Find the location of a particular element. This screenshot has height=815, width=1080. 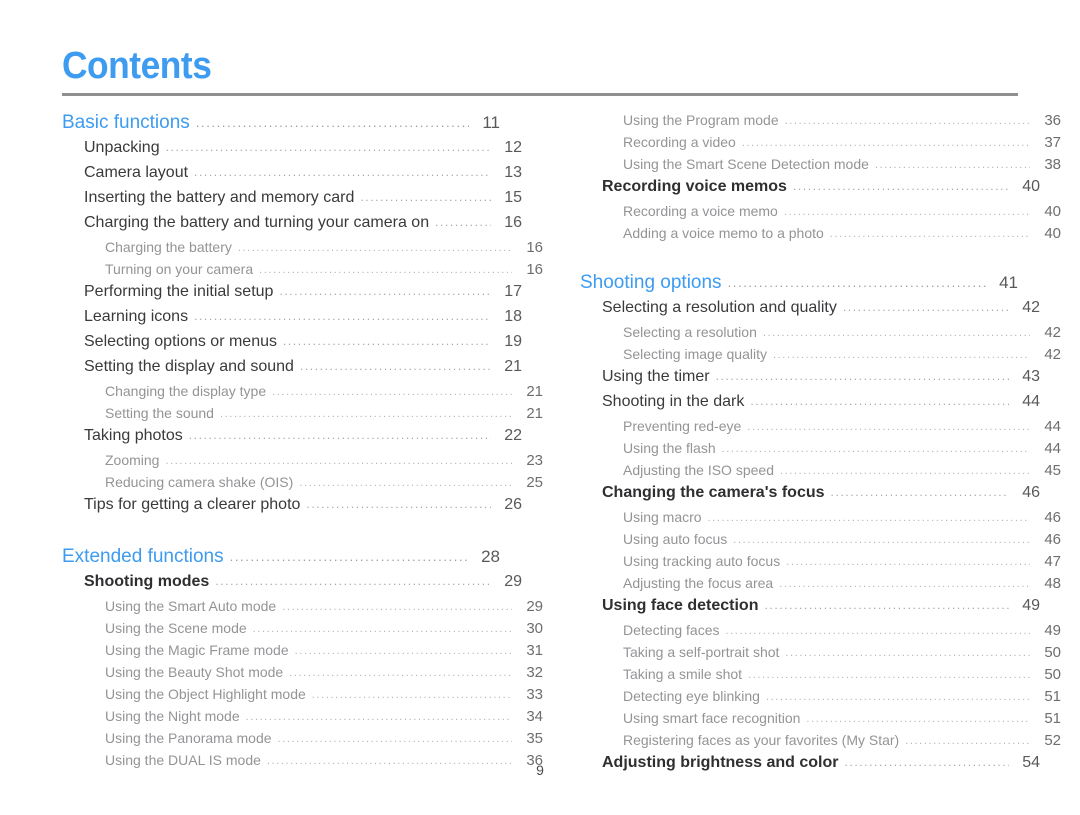

toc-entry-page-number: 21 is located at coordinates (513, 366).